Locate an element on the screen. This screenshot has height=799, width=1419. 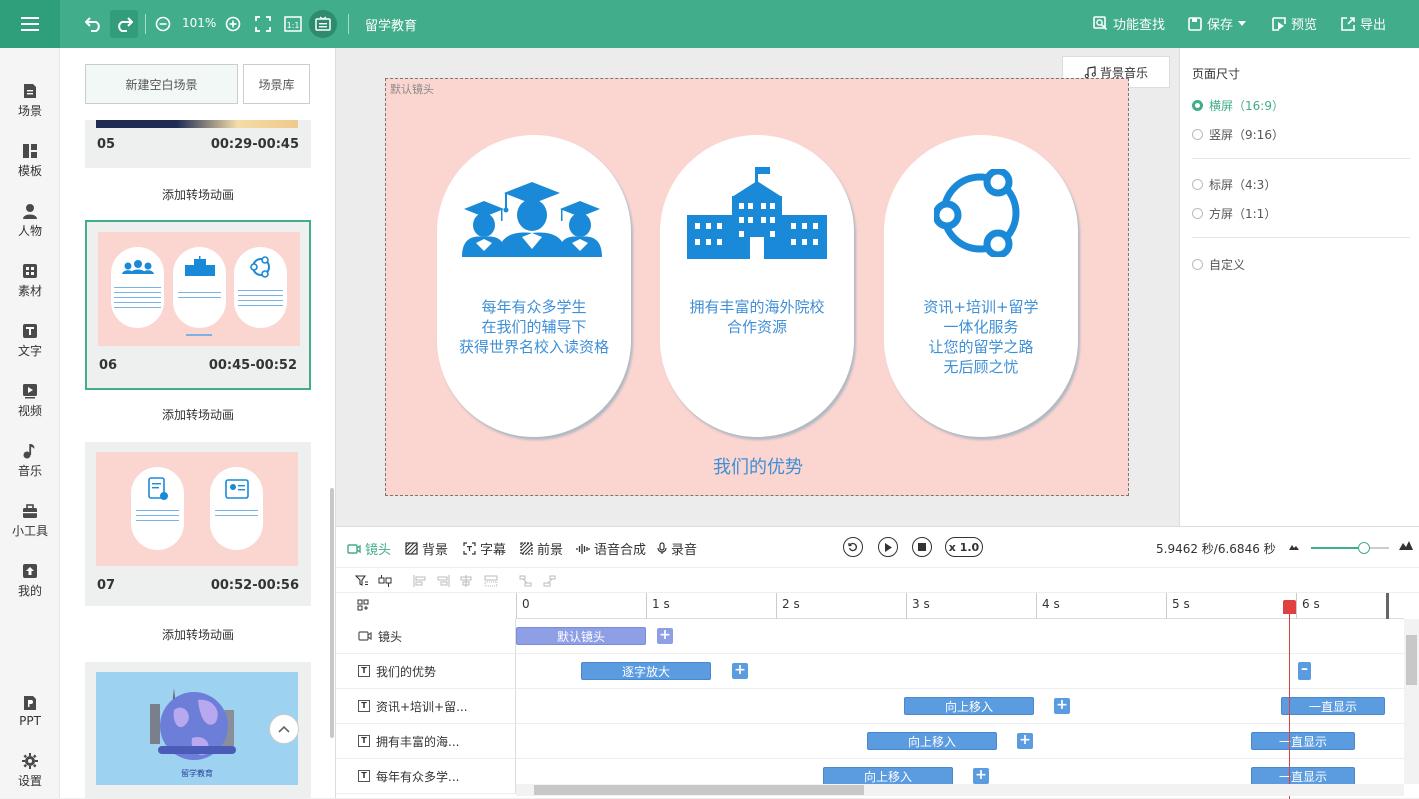
tab-background: 背景 is located at coordinates (426, 548).